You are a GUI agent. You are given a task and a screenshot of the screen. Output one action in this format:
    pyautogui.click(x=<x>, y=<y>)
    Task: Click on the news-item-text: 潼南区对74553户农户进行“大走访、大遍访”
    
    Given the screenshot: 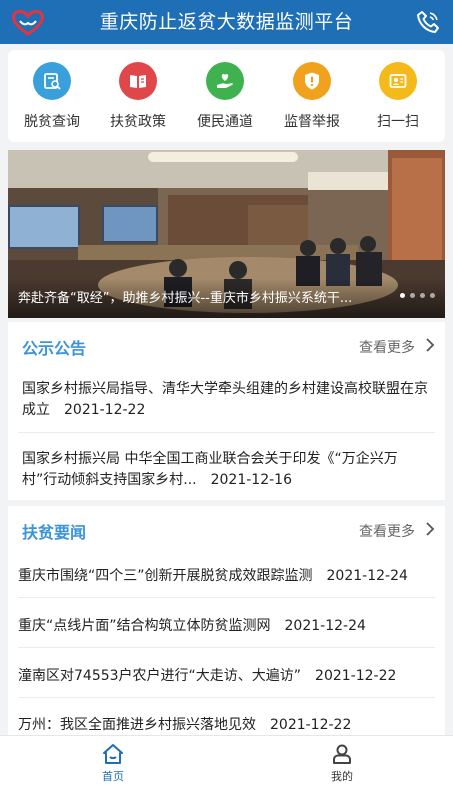 What is the action you would take?
    pyautogui.click(x=160, y=676)
    